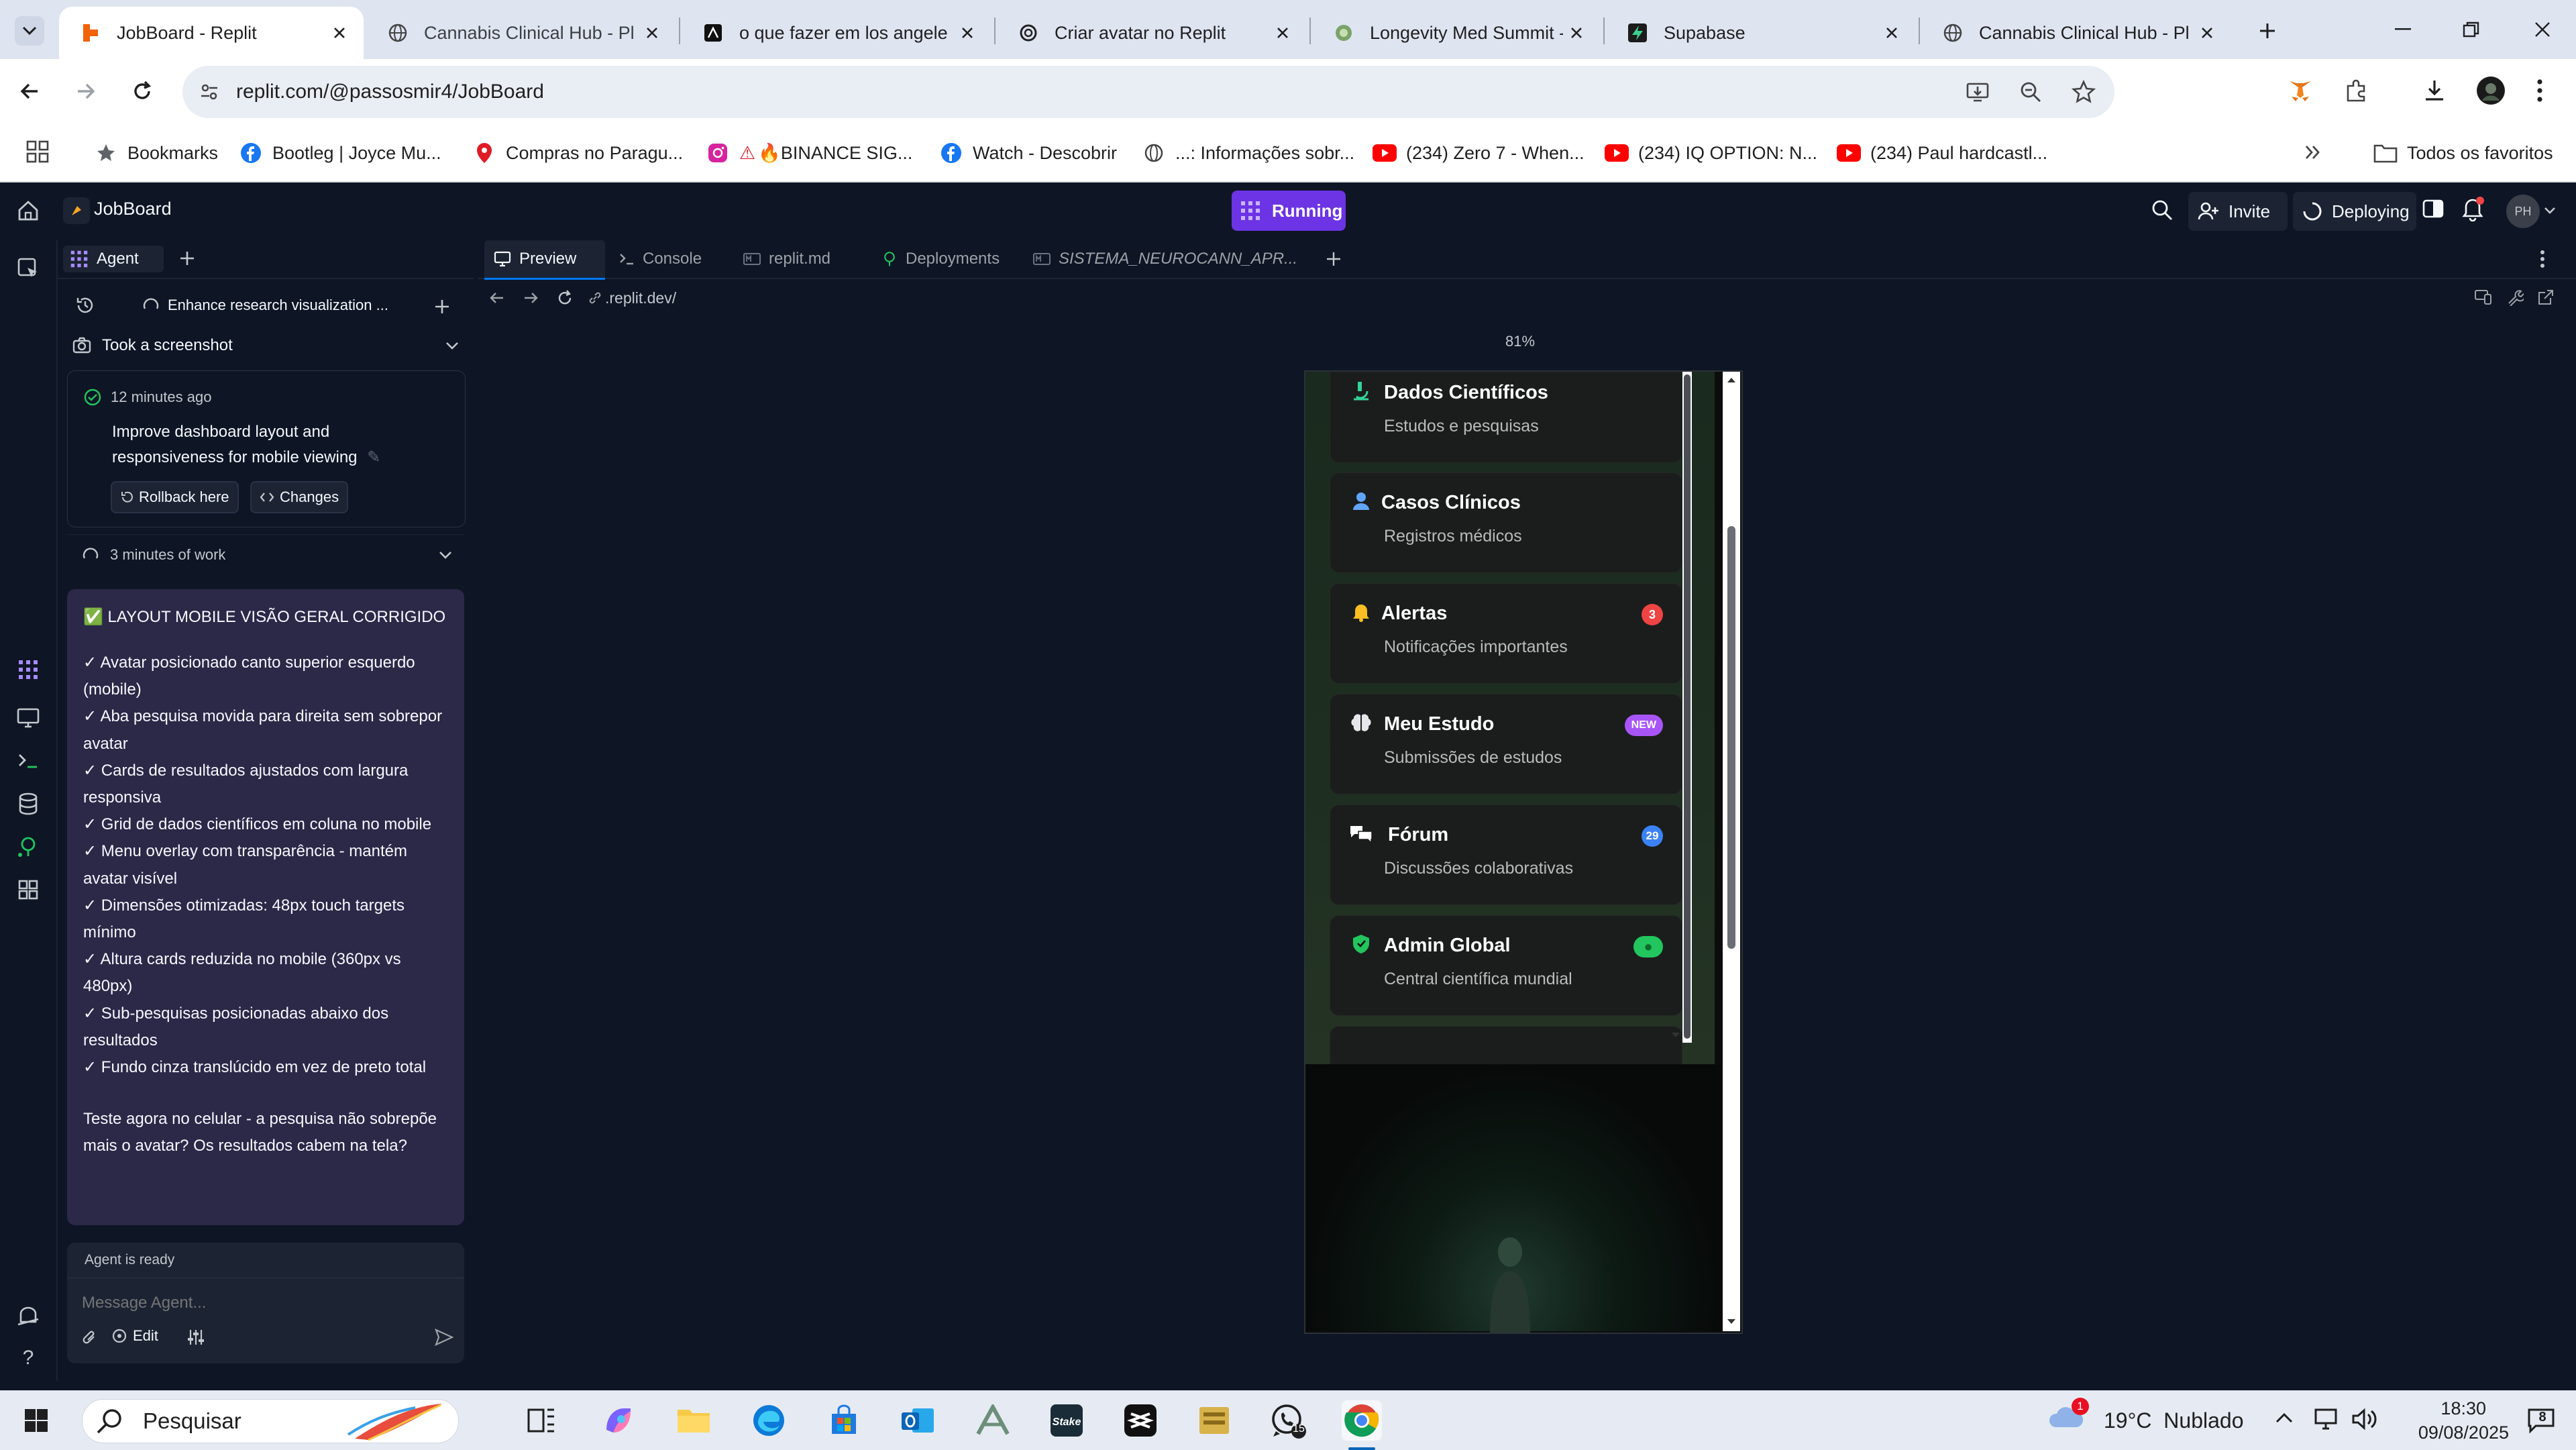 The height and width of the screenshot is (1450, 2576). I want to click on more-bookmarks-icon, so click(2312, 152).